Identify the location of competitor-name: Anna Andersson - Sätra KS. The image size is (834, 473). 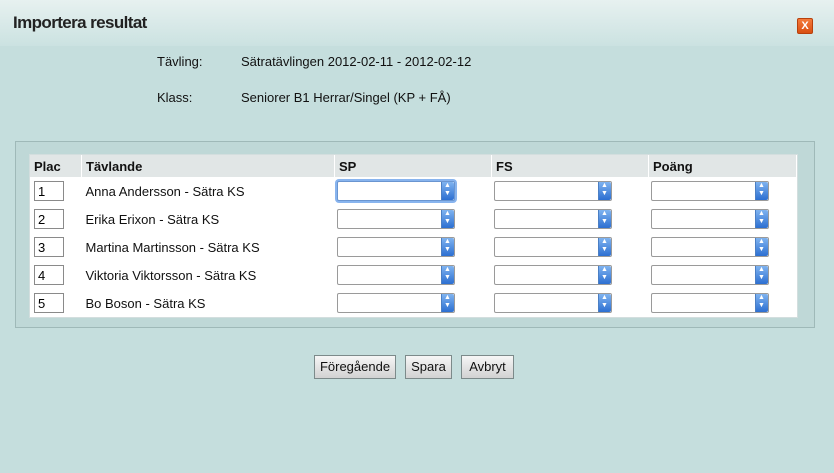
(165, 191).